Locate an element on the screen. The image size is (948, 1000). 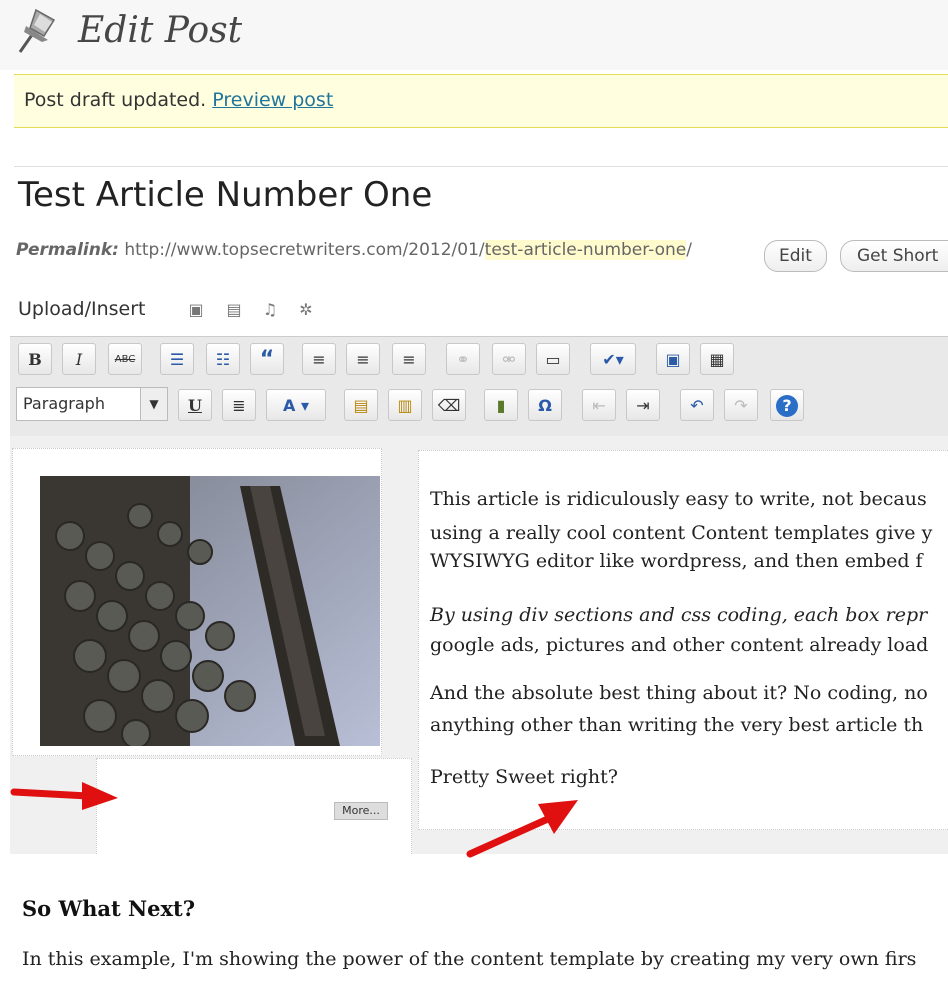
permalink-slug: test-article-number-one is located at coordinates (585, 250).